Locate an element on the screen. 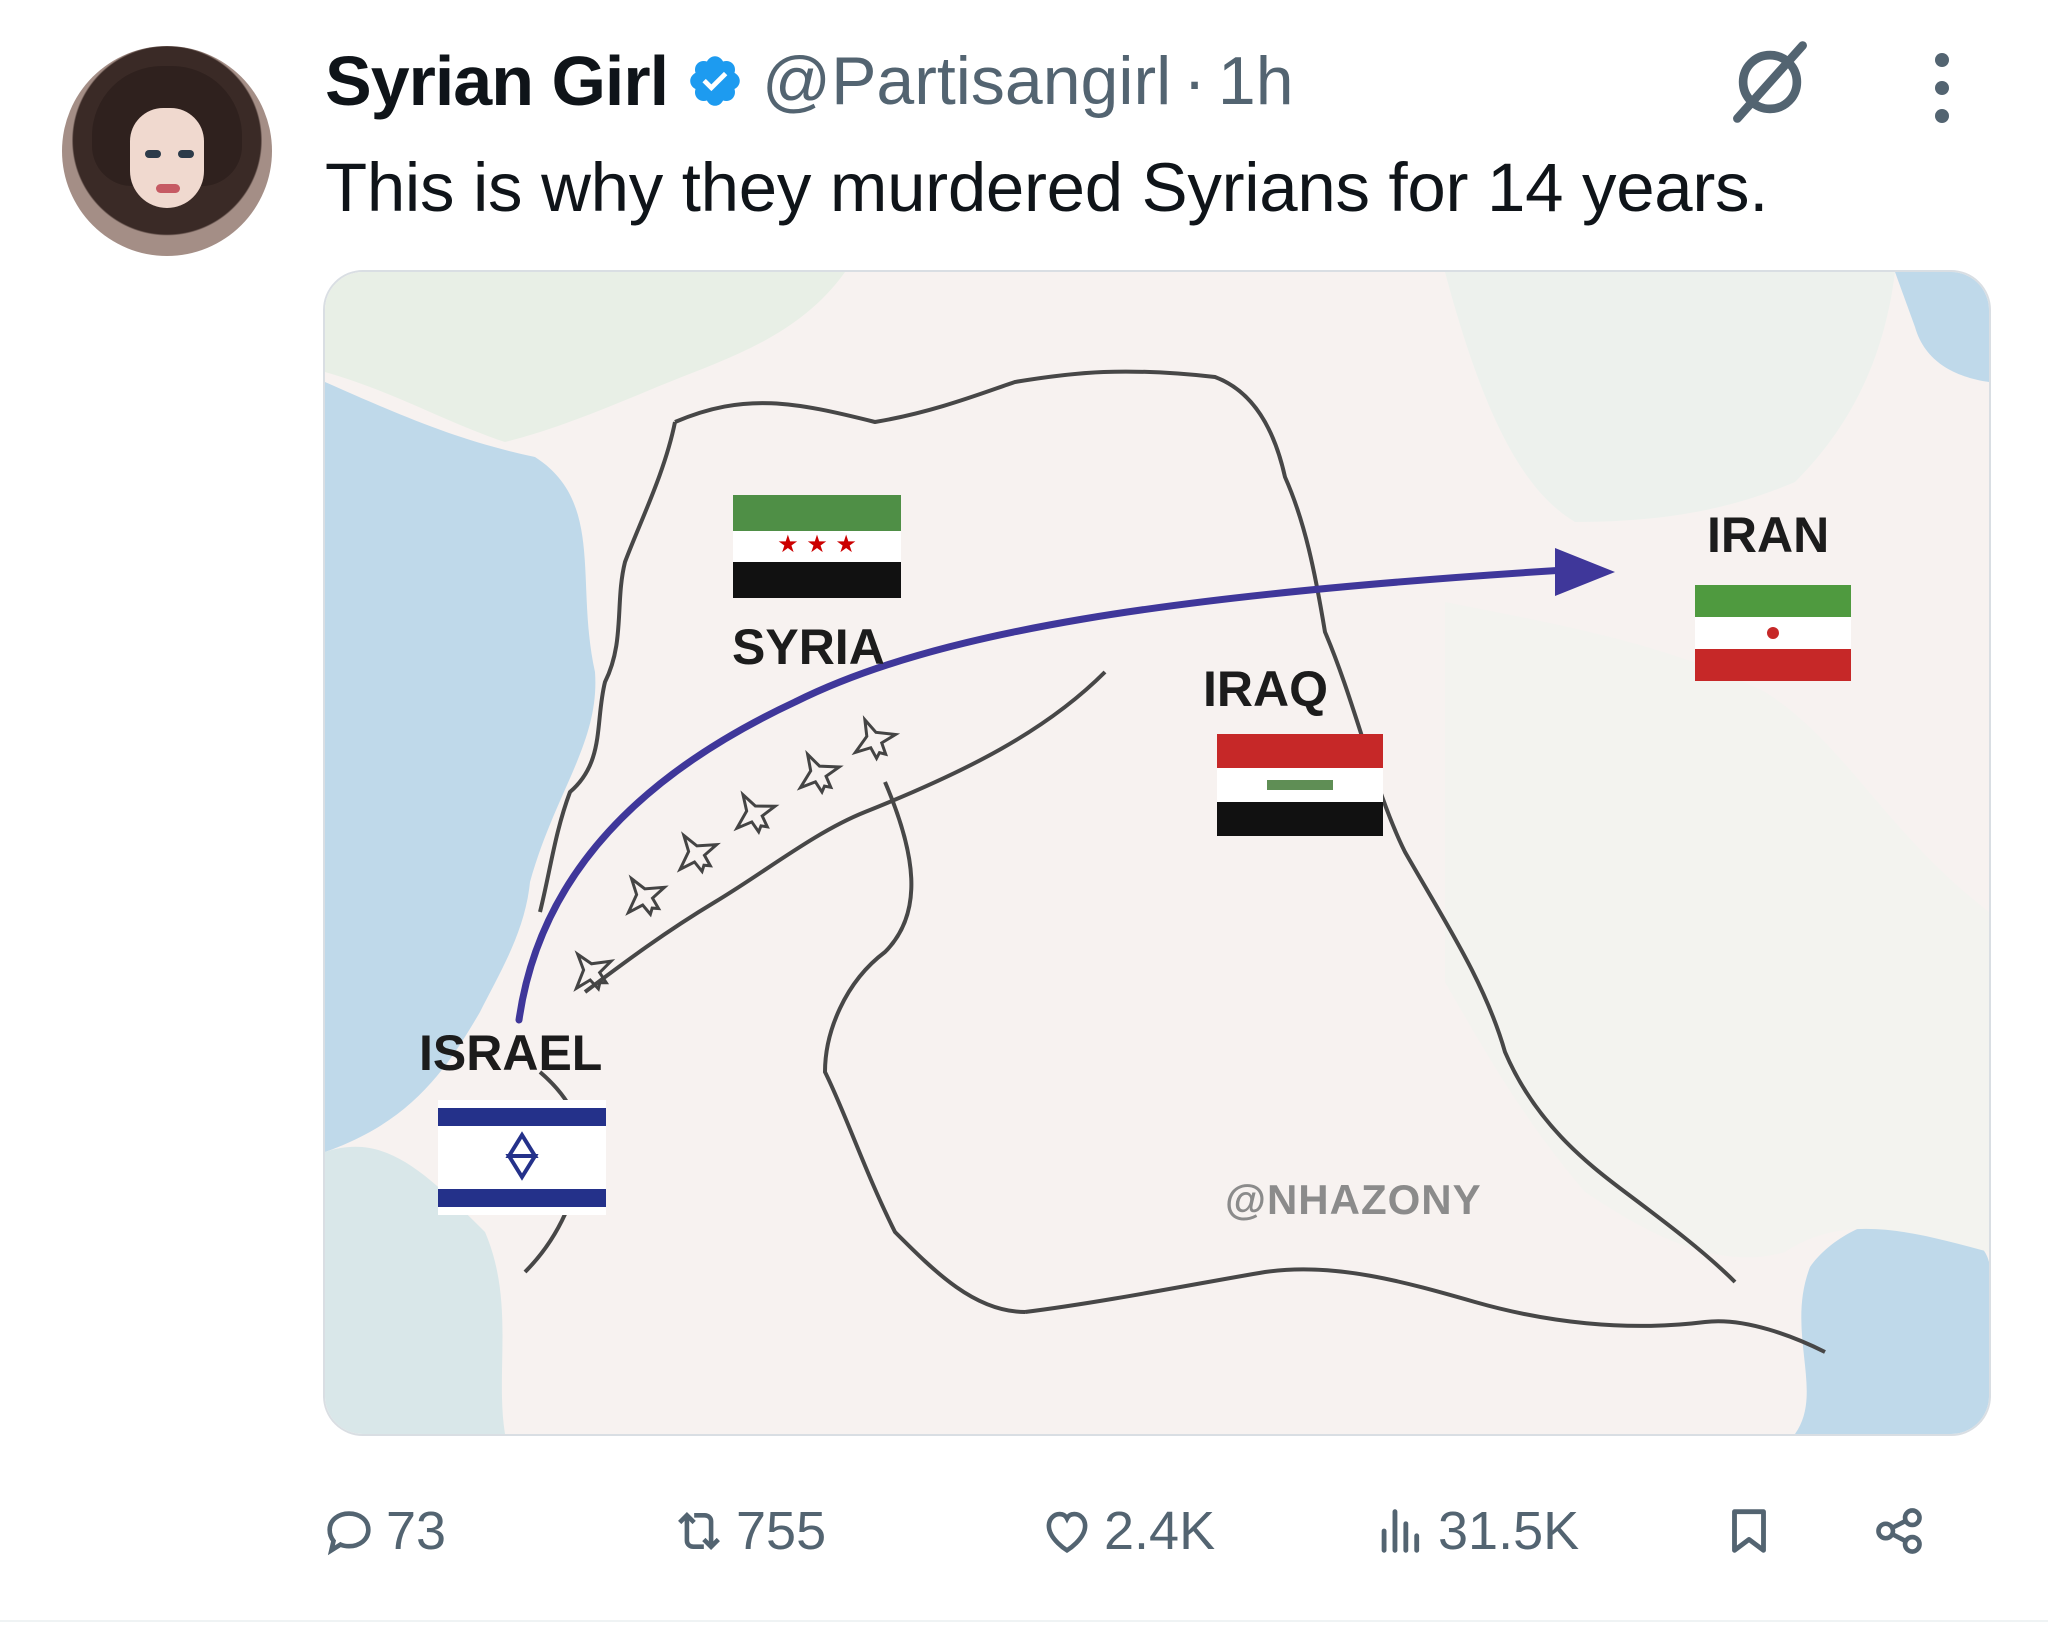 Image resolution: width=2048 pixels, height=1632 pixels. map-watermark: @NHAZONY is located at coordinates (1353, 1199).